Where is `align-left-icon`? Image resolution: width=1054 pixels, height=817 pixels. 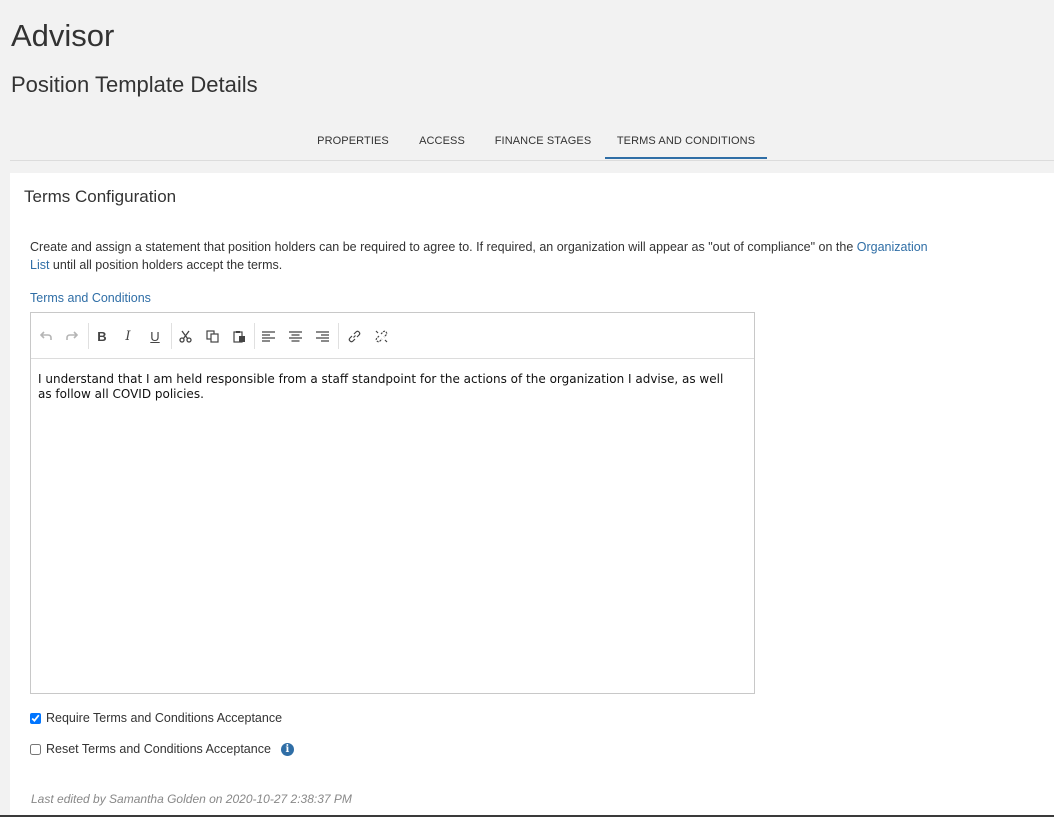 align-left-icon is located at coordinates (268, 336).